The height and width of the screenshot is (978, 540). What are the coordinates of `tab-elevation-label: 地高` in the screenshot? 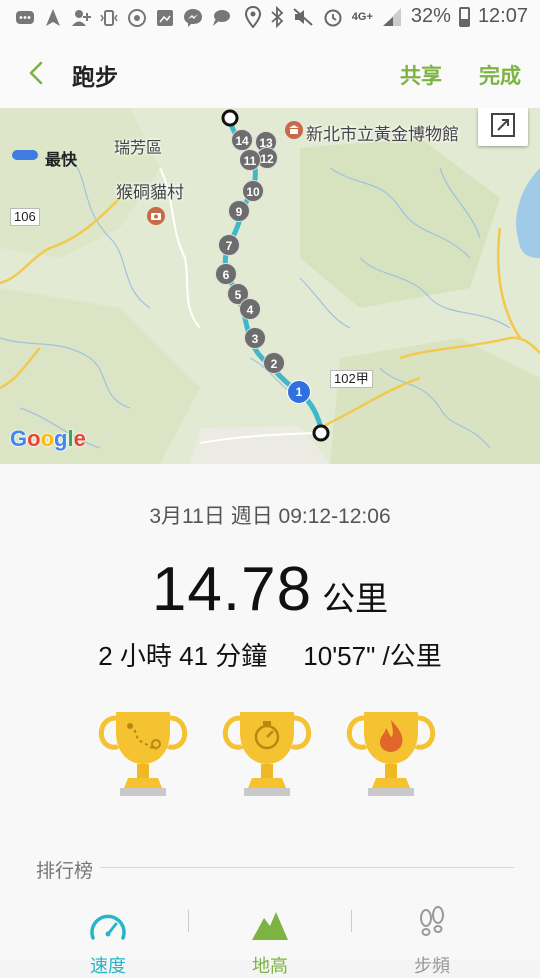 It's located at (270, 966).